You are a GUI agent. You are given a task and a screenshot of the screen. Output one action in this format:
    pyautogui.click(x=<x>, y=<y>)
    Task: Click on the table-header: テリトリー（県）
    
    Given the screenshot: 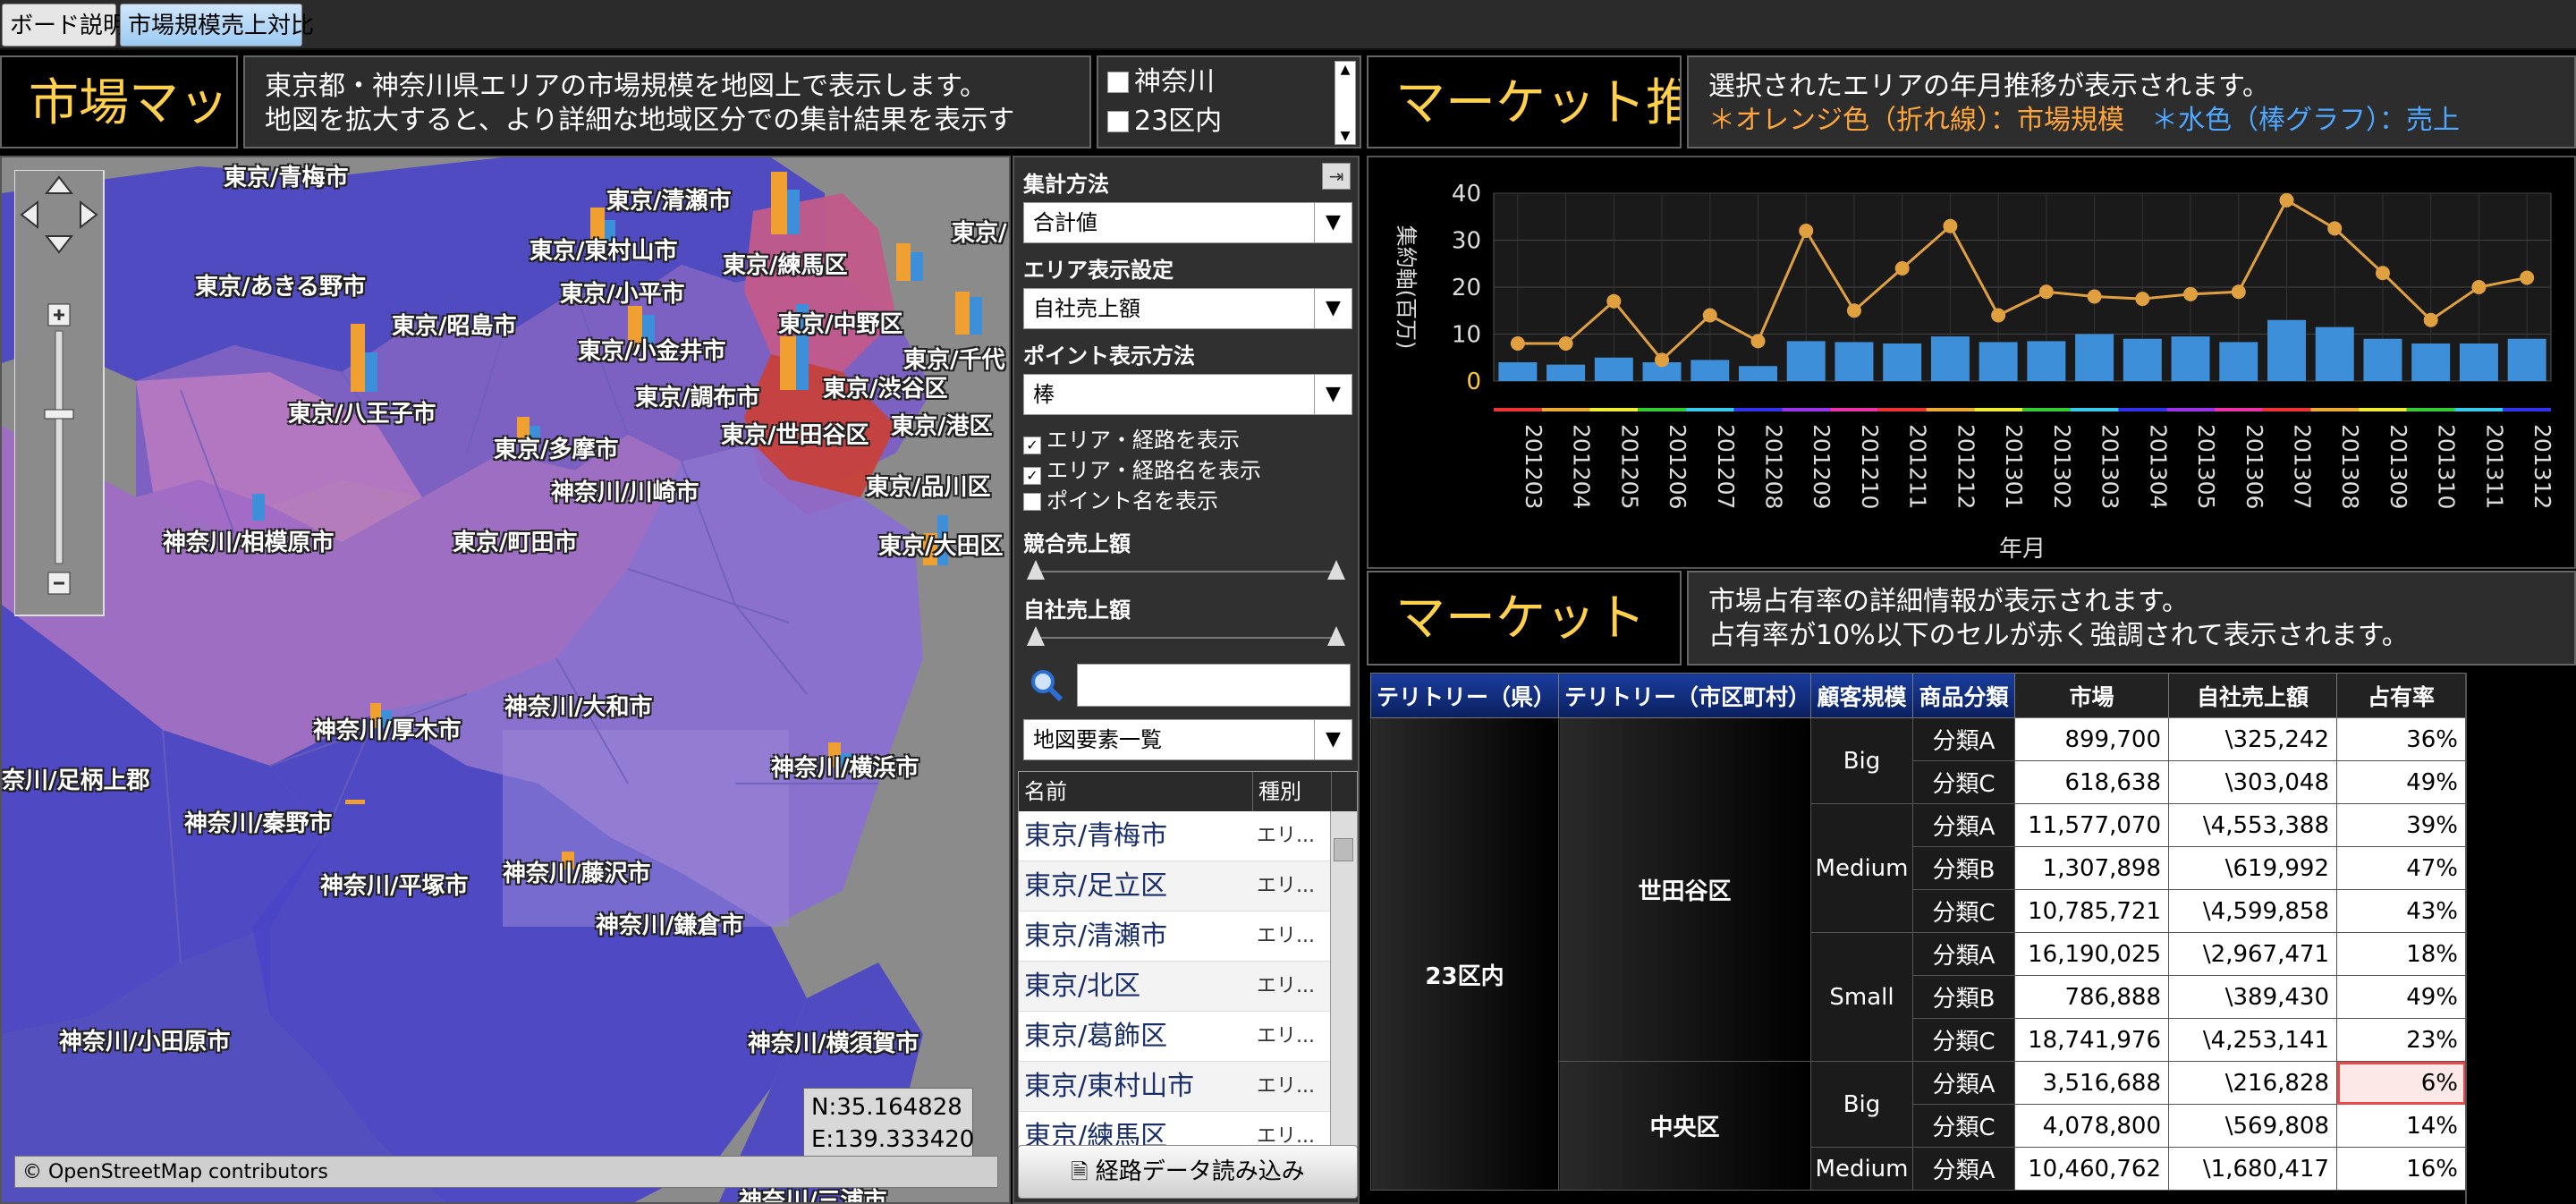 What is the action you would take?
    pyautogui.click(x=1464, y=696)
    